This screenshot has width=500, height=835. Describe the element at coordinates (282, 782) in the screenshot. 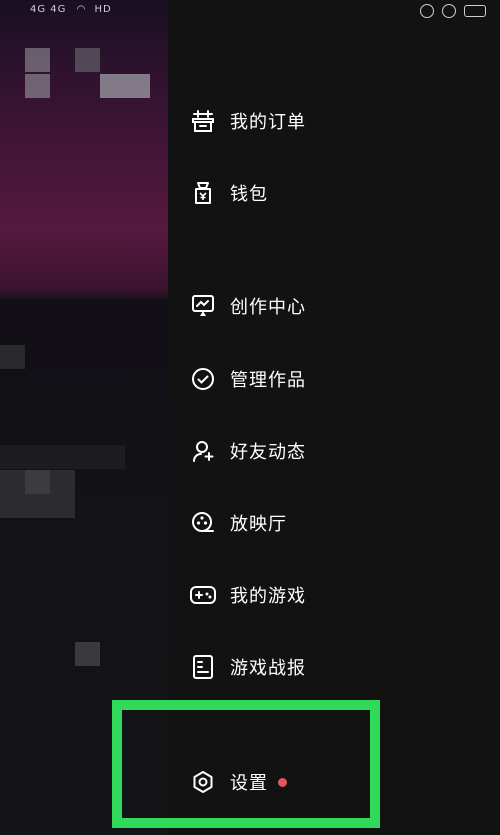

I see `notification-badge` at that location.